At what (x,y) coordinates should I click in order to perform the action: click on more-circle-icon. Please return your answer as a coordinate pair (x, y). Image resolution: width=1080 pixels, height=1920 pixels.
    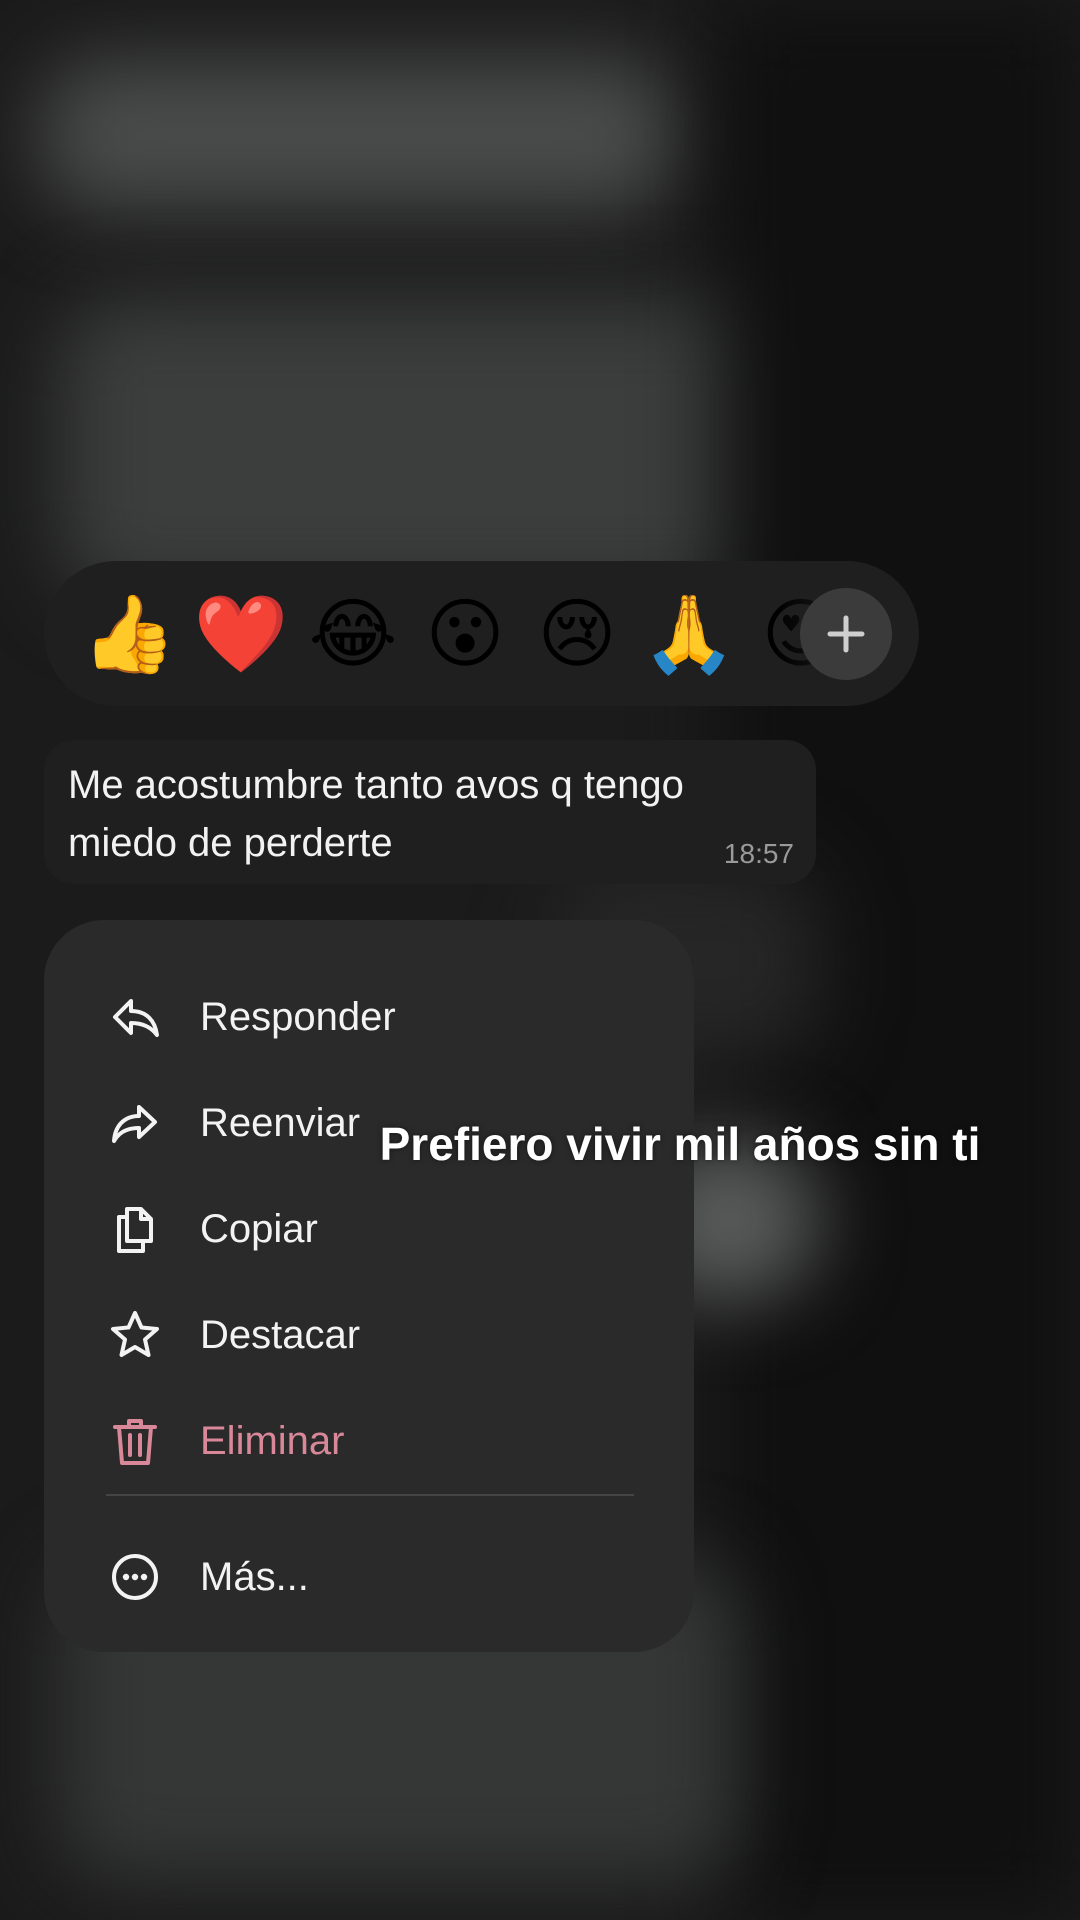
    Looking at the image, I should click on (135, 1577).